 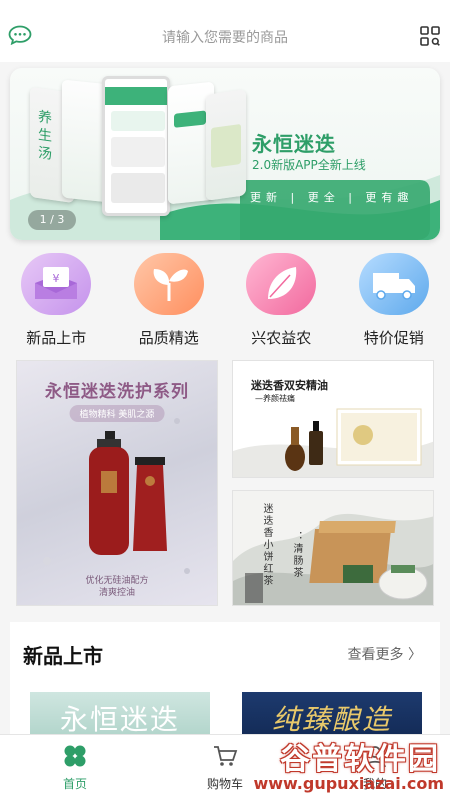 I want to click on promo-card-essential-oil: 迷迭香双安精油 —养颜祛痛, so click(x=333, y=419).